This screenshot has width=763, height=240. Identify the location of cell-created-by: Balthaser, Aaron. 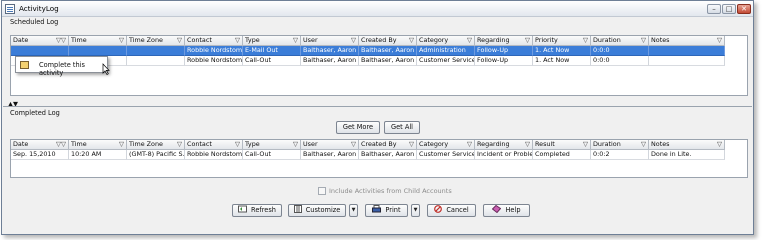
(388, 61).